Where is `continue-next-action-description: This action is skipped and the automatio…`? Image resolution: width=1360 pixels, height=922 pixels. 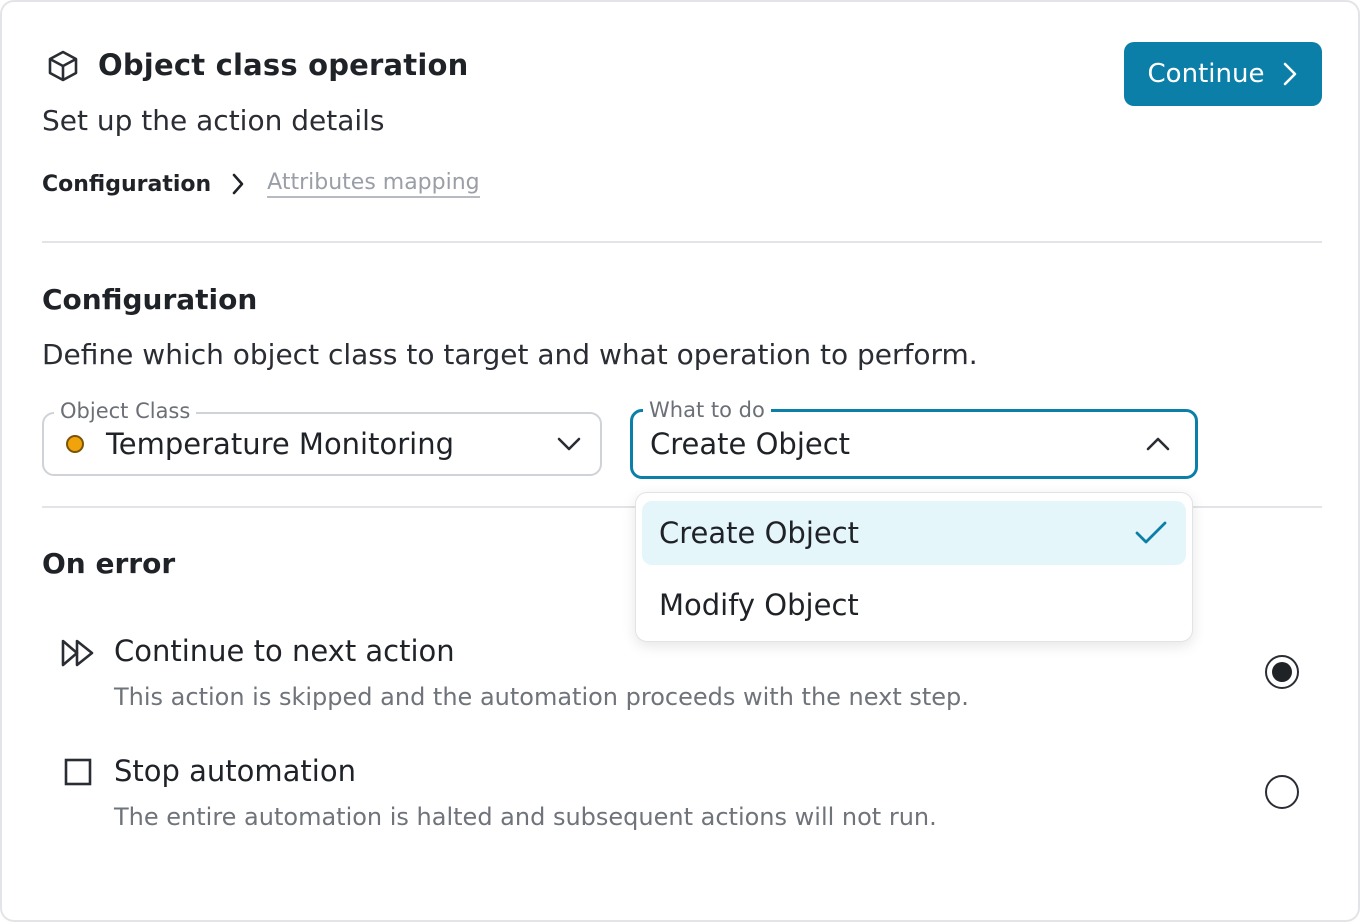 continue-next-action-description: This action is skipped and the automatio… is located at coordinates (541, 697).